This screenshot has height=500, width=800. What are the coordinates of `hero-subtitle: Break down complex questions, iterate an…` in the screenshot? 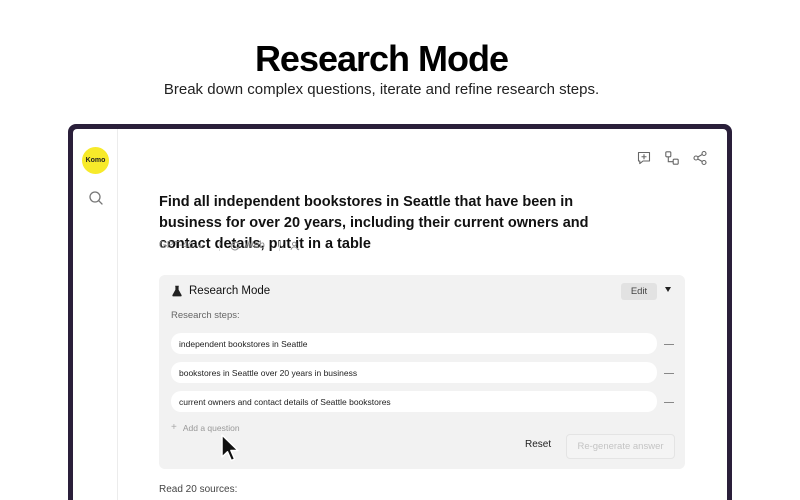 It's located at (381, 89).